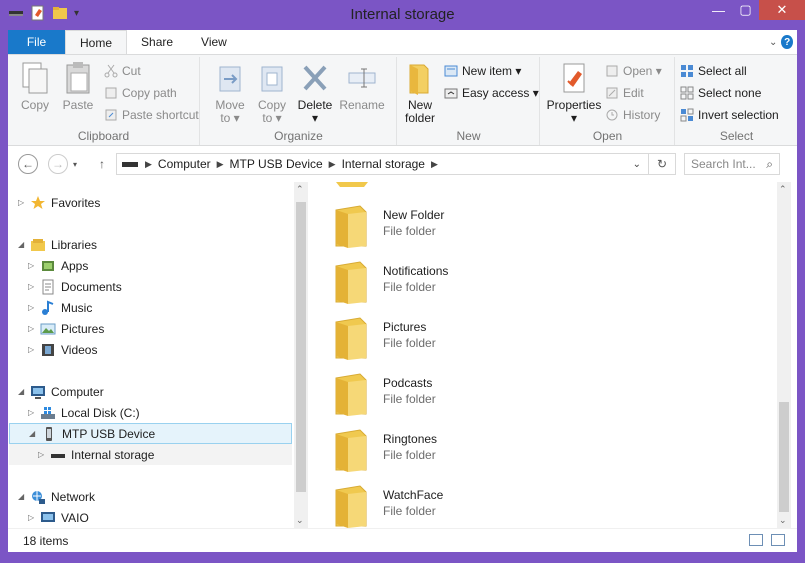 This screenshot has width=805, height=563. I want to click on forward-button: →, so click(58, 164).